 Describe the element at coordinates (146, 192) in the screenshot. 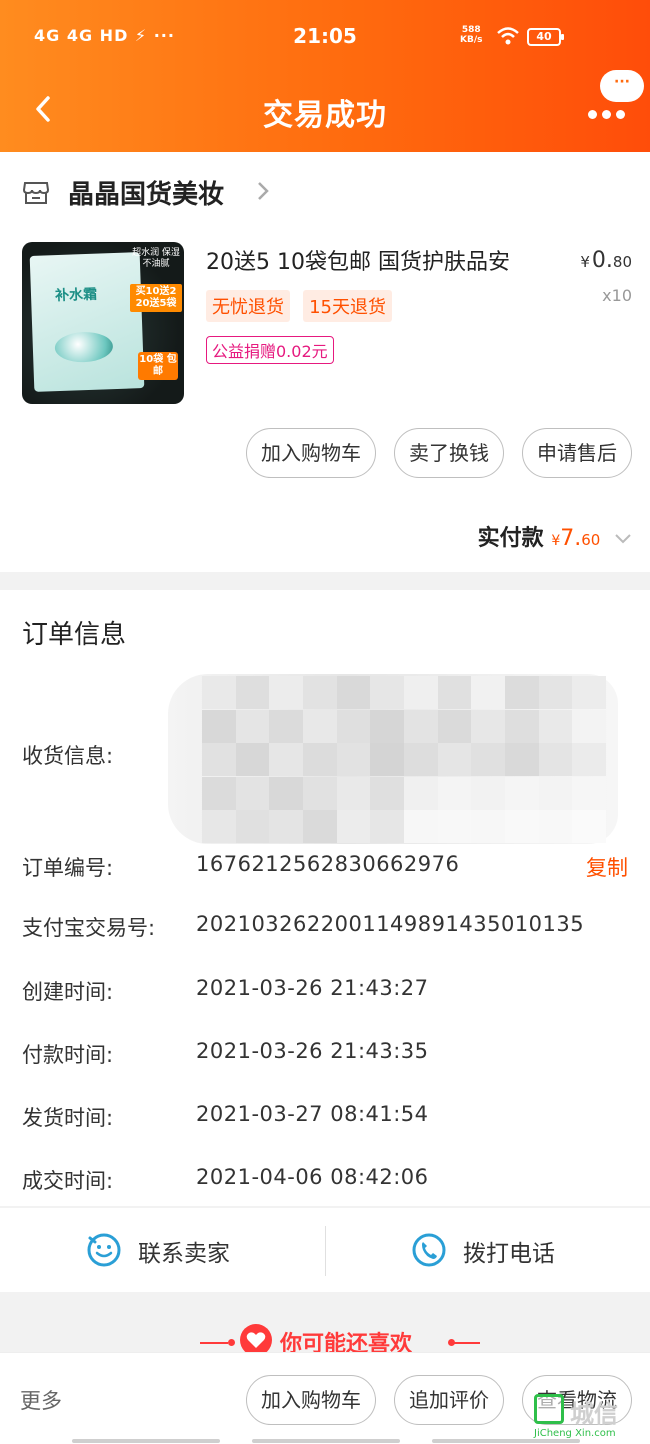

I see `shop-name: 晶晶国货美妆` at that location.